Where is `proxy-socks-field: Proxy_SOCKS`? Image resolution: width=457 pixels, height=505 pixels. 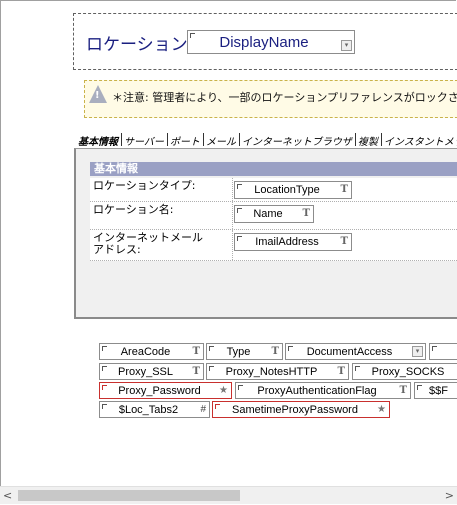 proxy-socks-field: Proxy_SOCKS is located at coordinates (404, 371).